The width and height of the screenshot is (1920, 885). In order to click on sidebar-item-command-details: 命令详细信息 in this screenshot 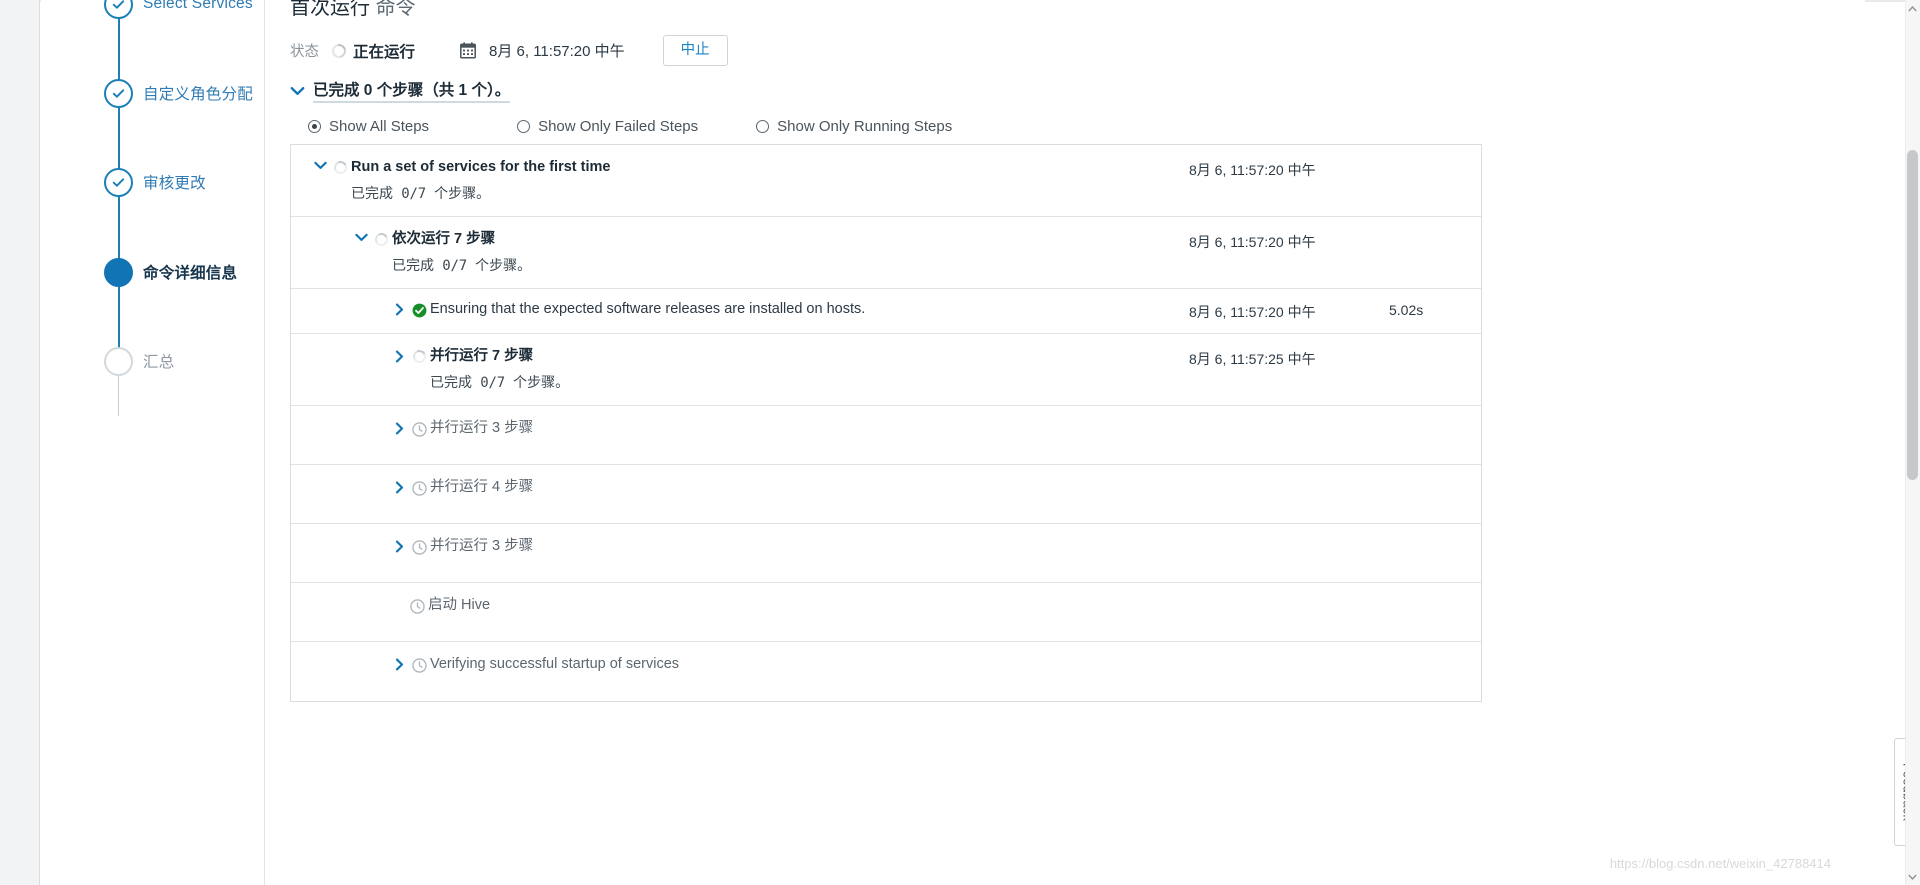, I will do `click(153, 272)`.